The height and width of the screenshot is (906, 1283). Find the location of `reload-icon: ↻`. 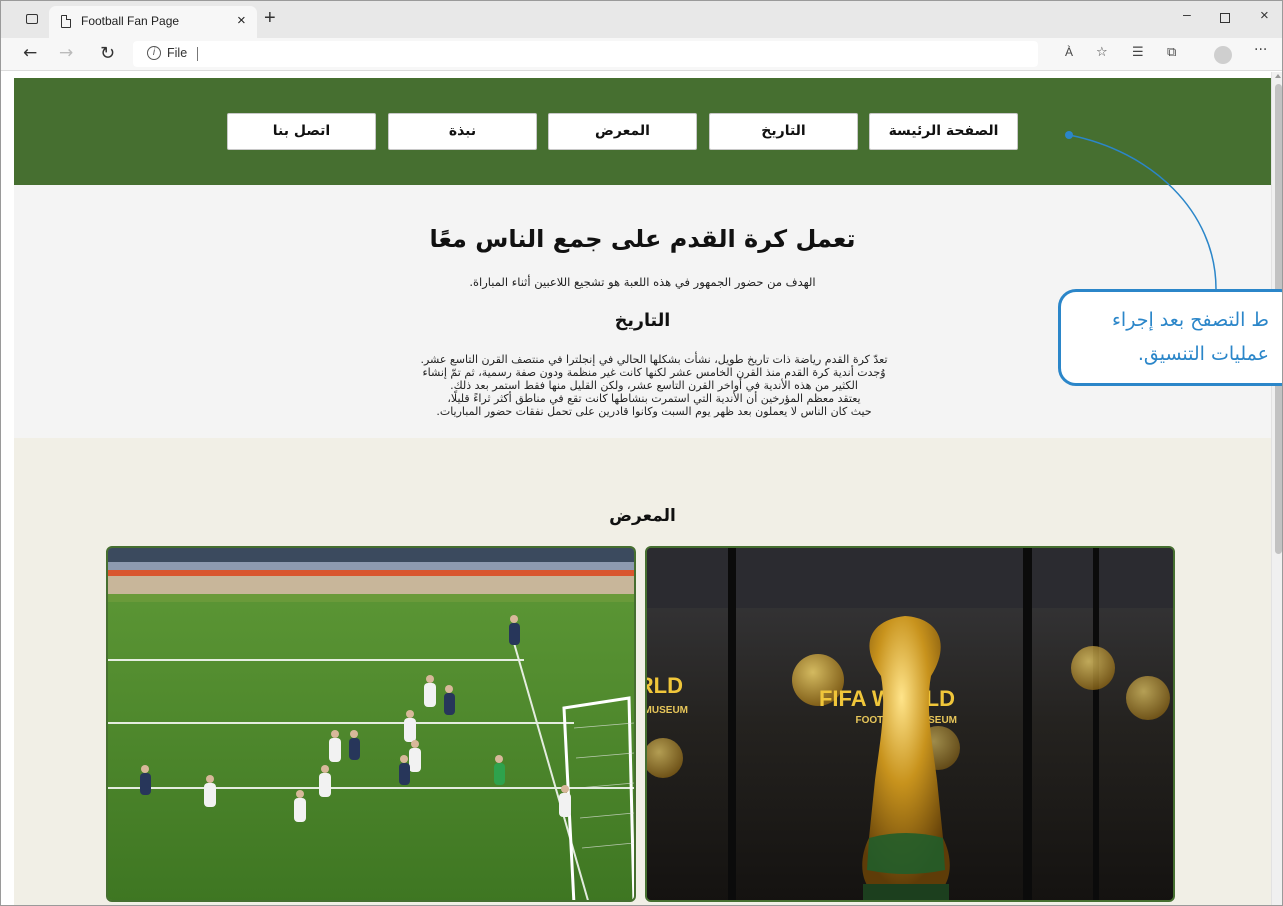

reload-icon: ↻ is located at coordinates (107, 53).